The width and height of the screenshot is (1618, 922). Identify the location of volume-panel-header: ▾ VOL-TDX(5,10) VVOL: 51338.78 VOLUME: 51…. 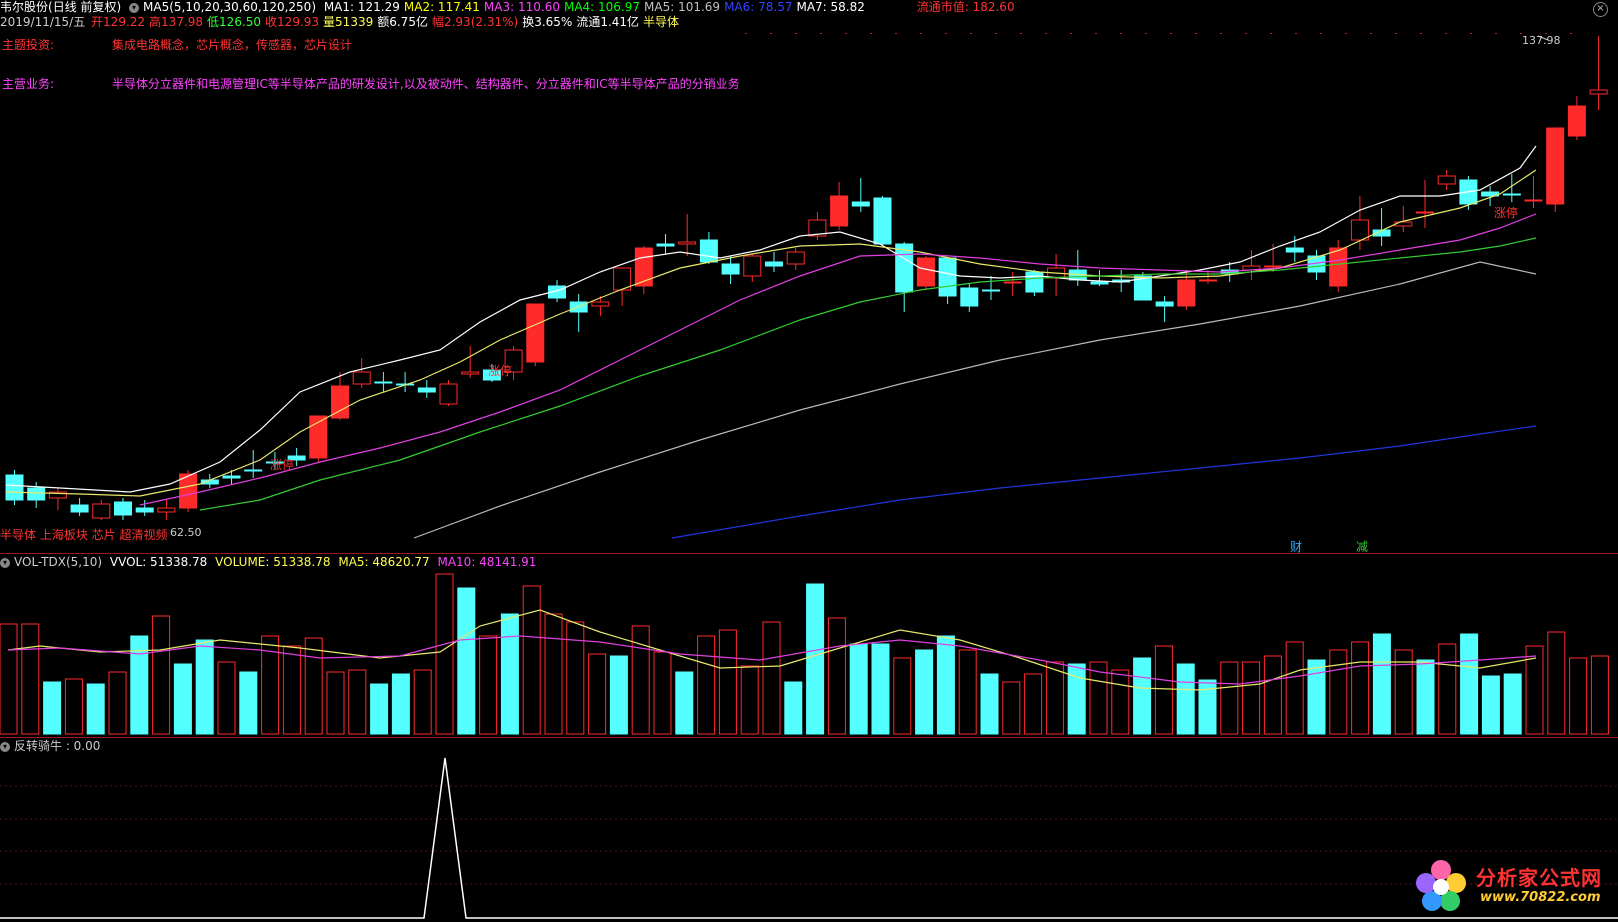
(270, 562).